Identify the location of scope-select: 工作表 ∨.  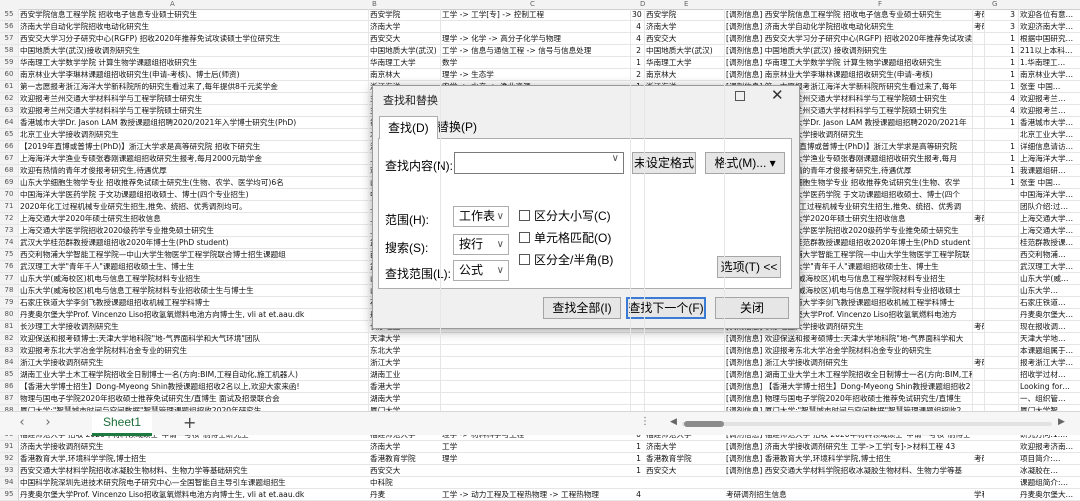
(481, 216).